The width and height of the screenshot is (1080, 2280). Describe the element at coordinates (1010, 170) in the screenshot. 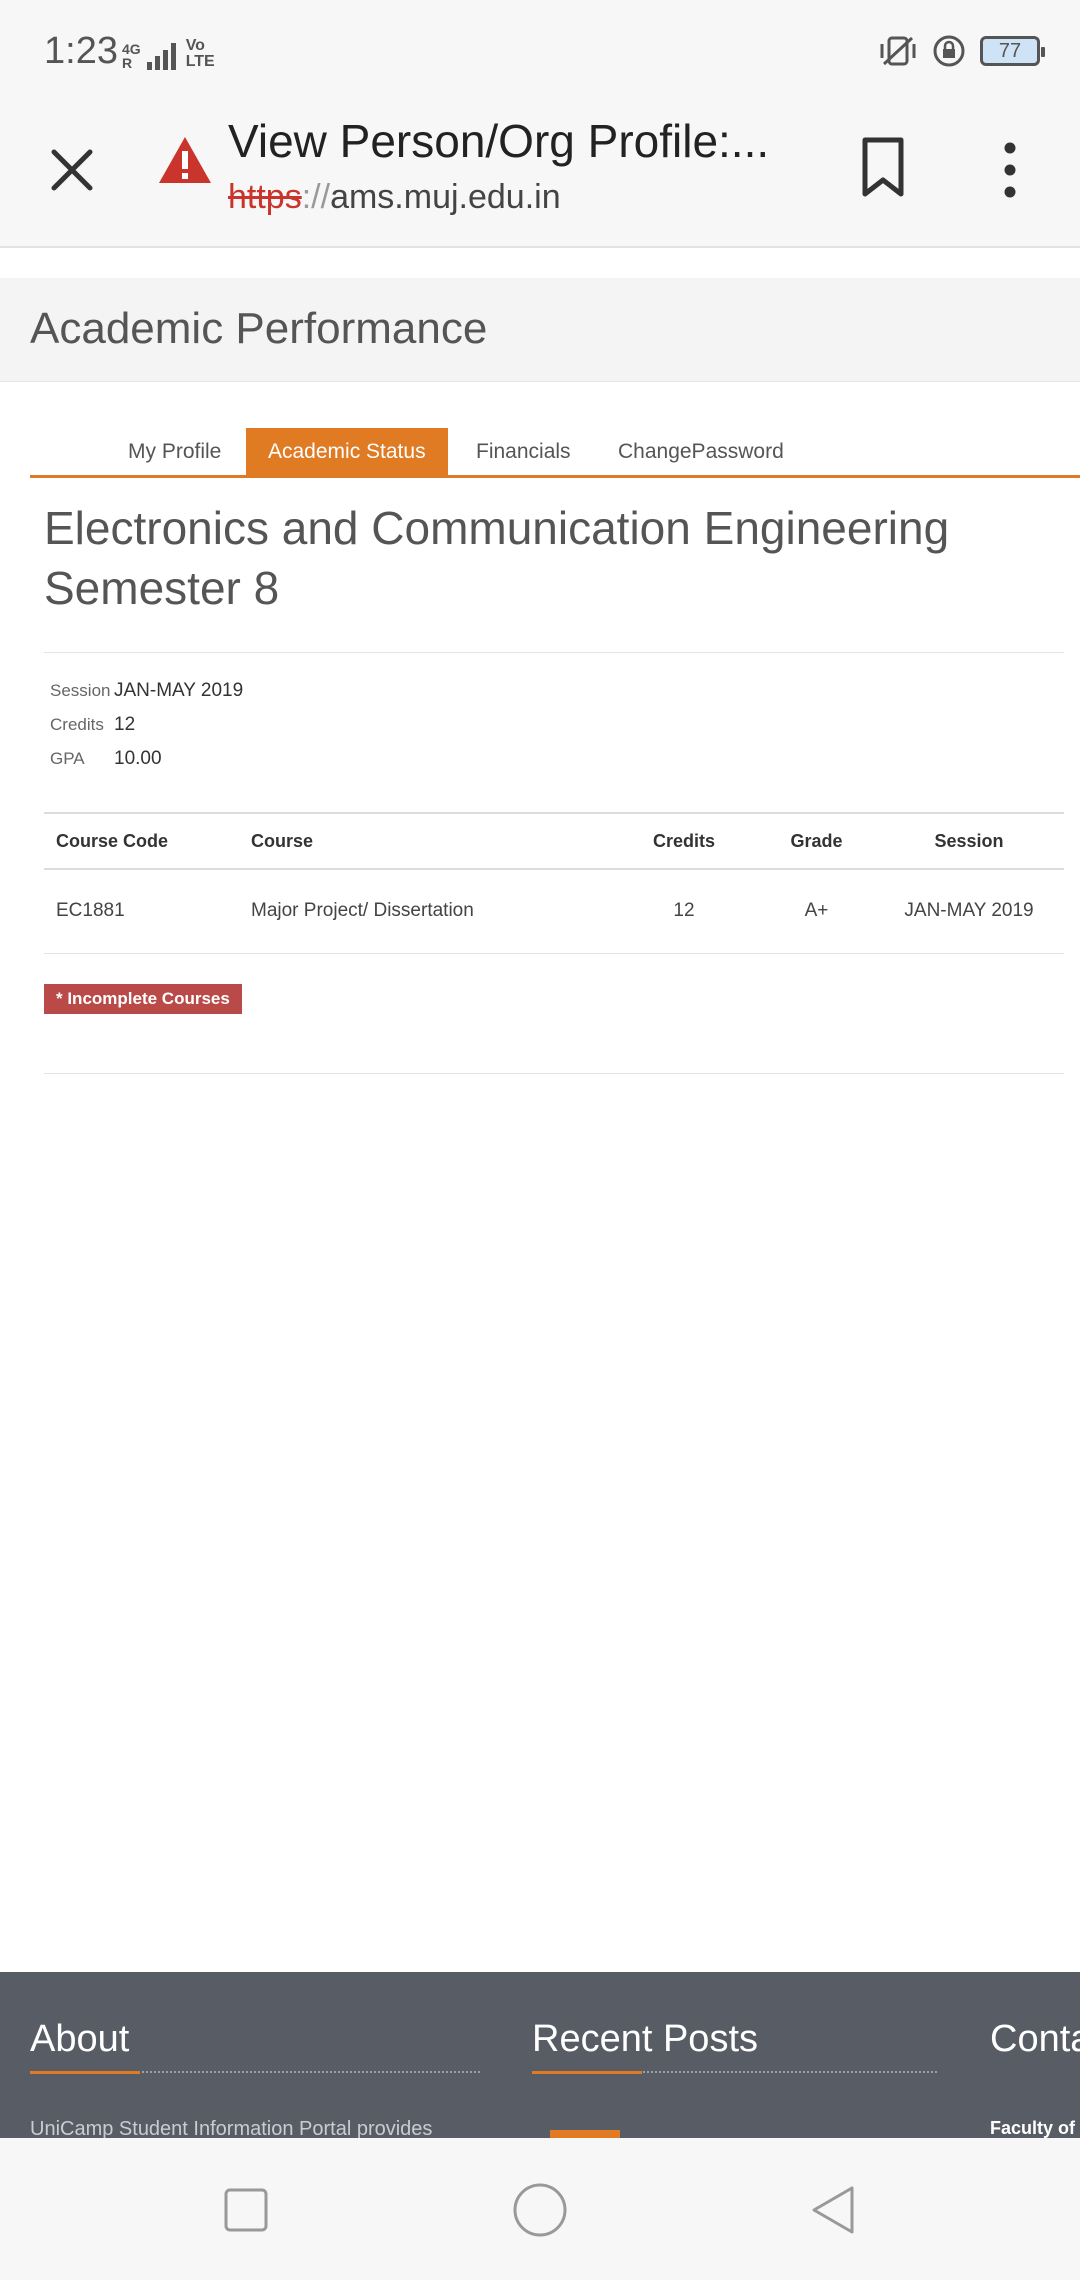

I see `more-options-icon` at that location.